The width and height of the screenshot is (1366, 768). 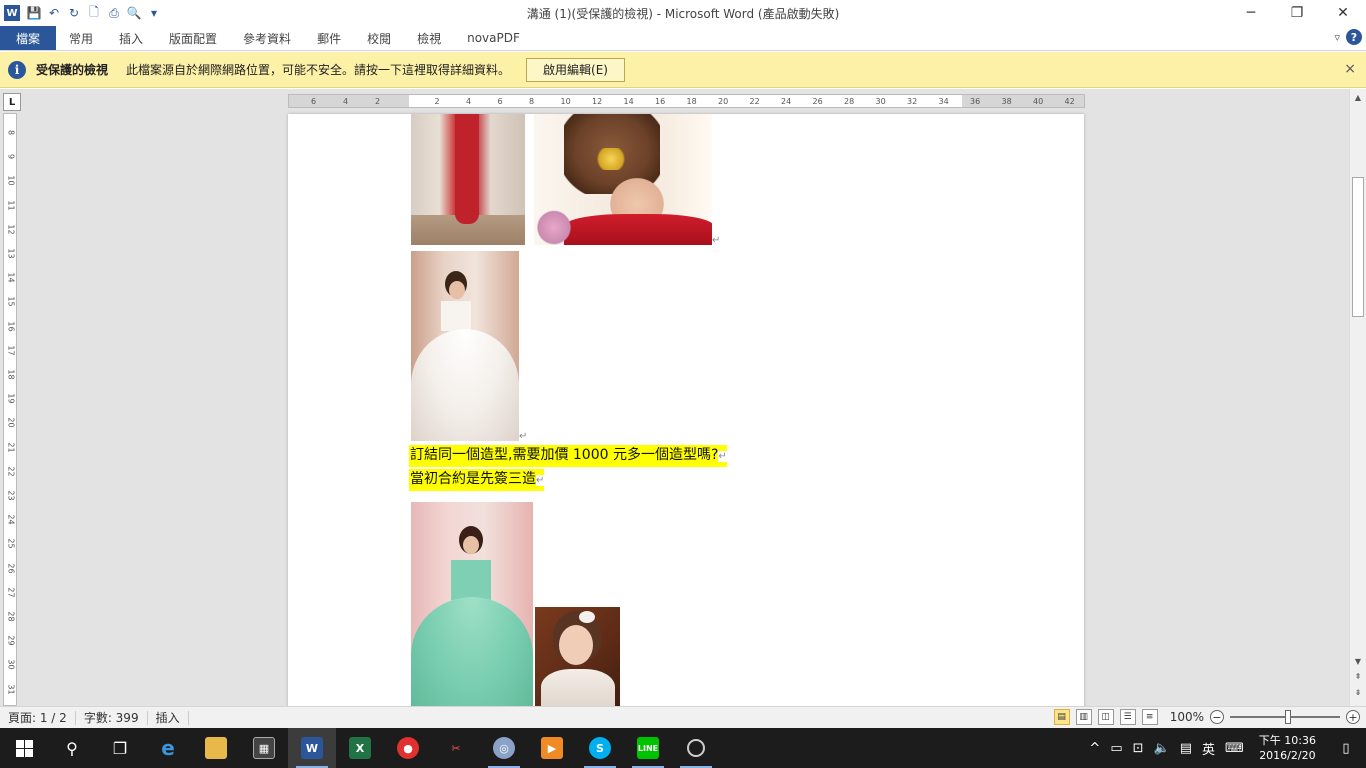 What do you see at coordinates (1358, 692) in the screenshot?
I see `next-page-icon: ⇟` at bounding box center [1358, 692].